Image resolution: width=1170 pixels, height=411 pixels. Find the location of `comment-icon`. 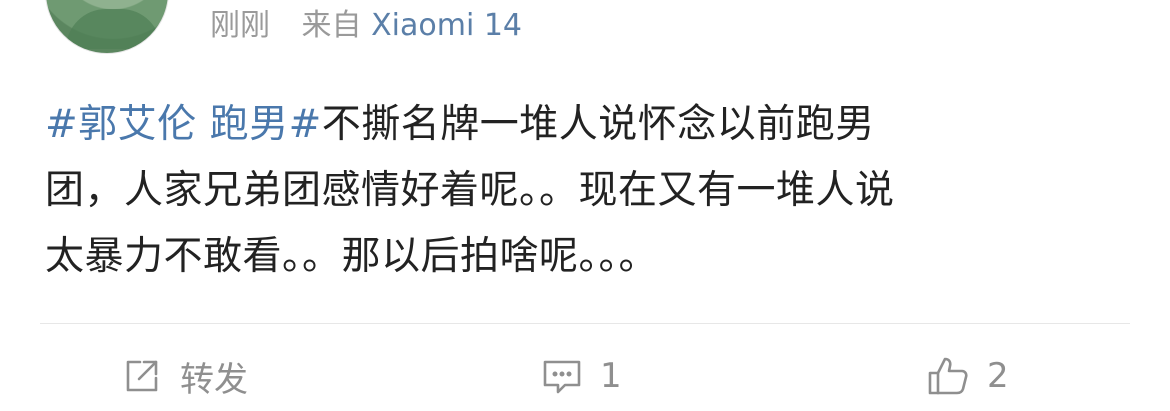

comment-icon is located at coordinates (562, 376).